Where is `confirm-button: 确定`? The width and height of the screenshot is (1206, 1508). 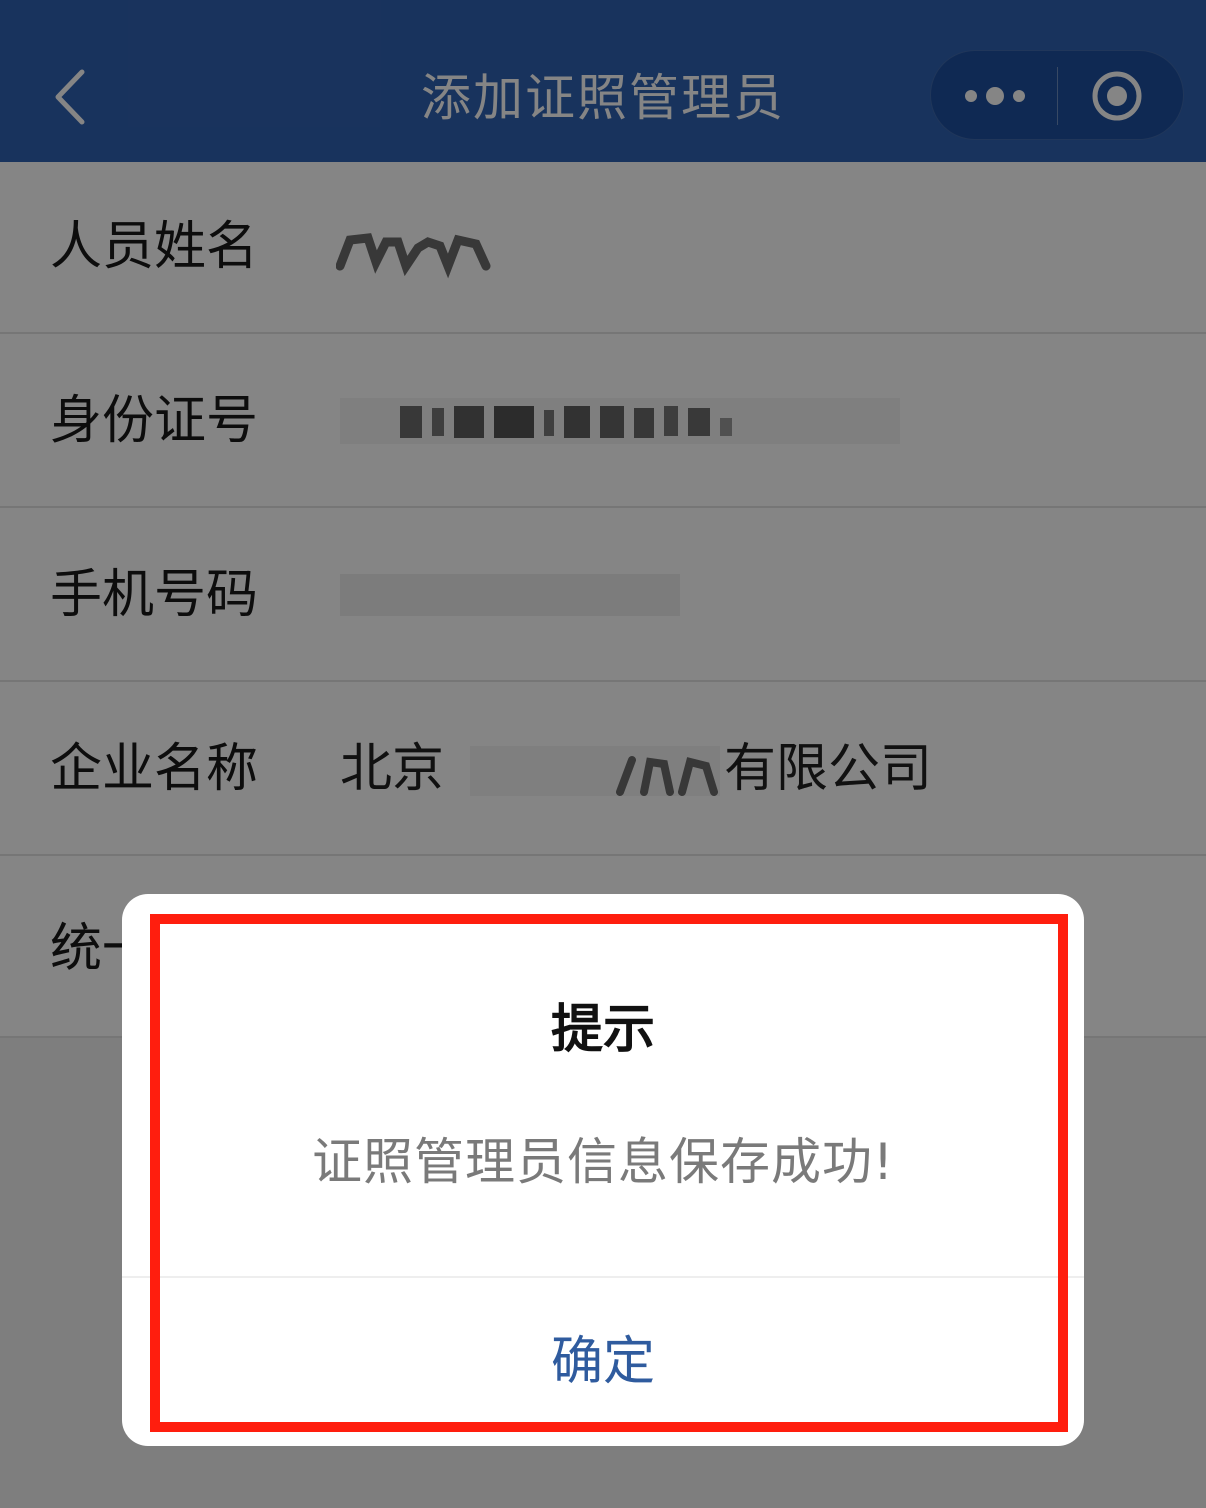
confirm-button: 确定 is located at coordinates (603, 1362).